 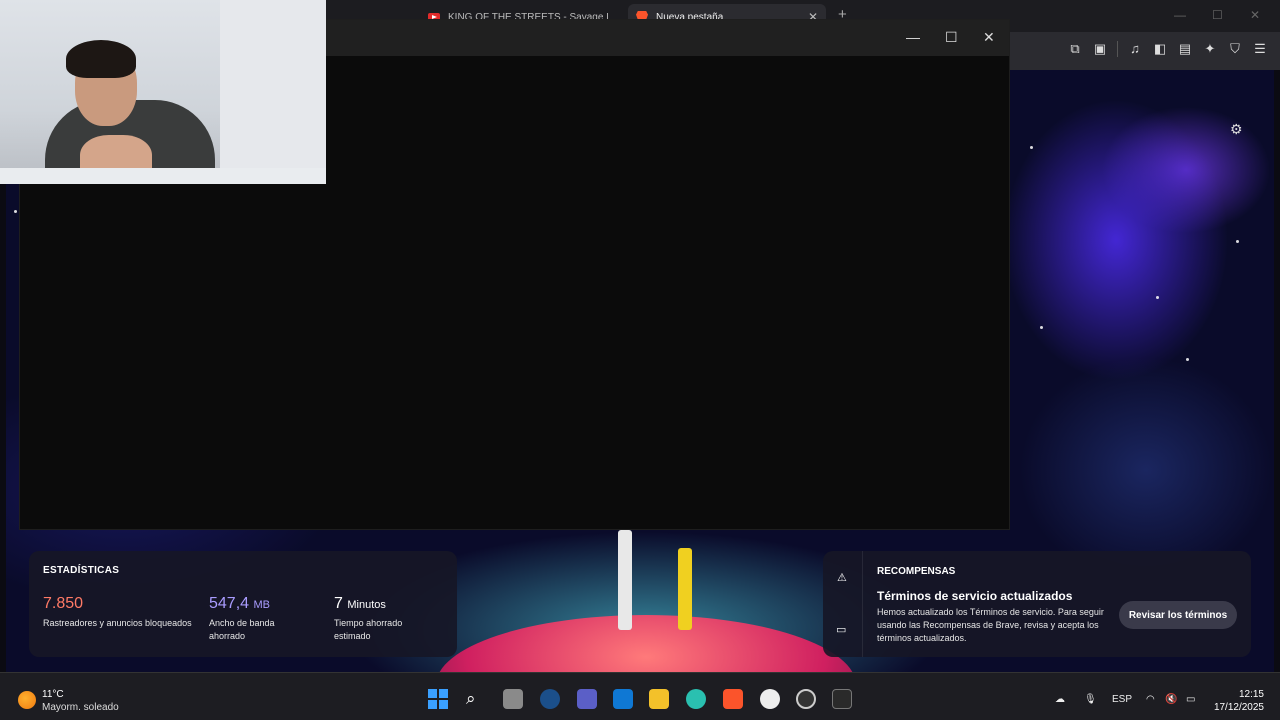 I want to click on outlook-icon, so click(x=623, y=699).